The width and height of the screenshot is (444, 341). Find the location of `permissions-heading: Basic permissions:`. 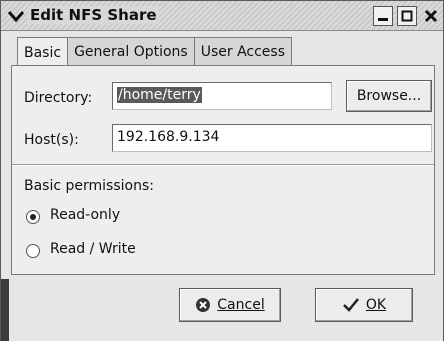

permissions-heading: Basic permissions: is located at coordinates (89, 186).